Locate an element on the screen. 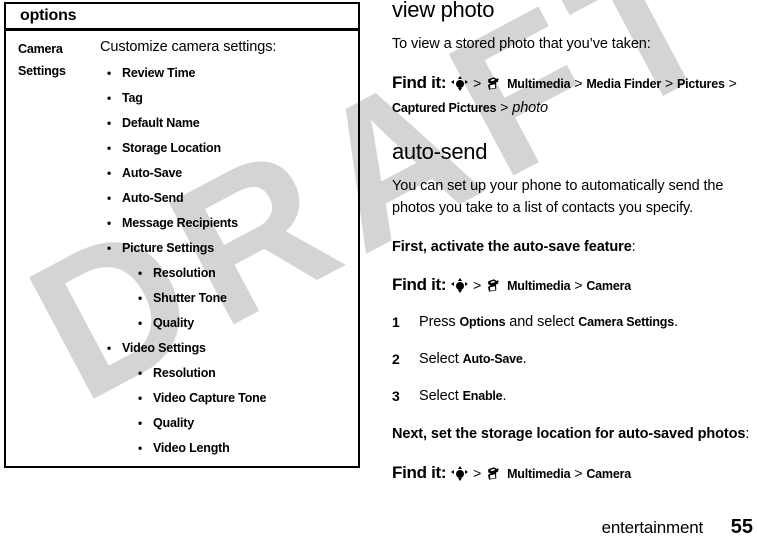 The width and height of the screenshot is (757, 545). list-item-label: Video Length is located at coordinates (191, 448).